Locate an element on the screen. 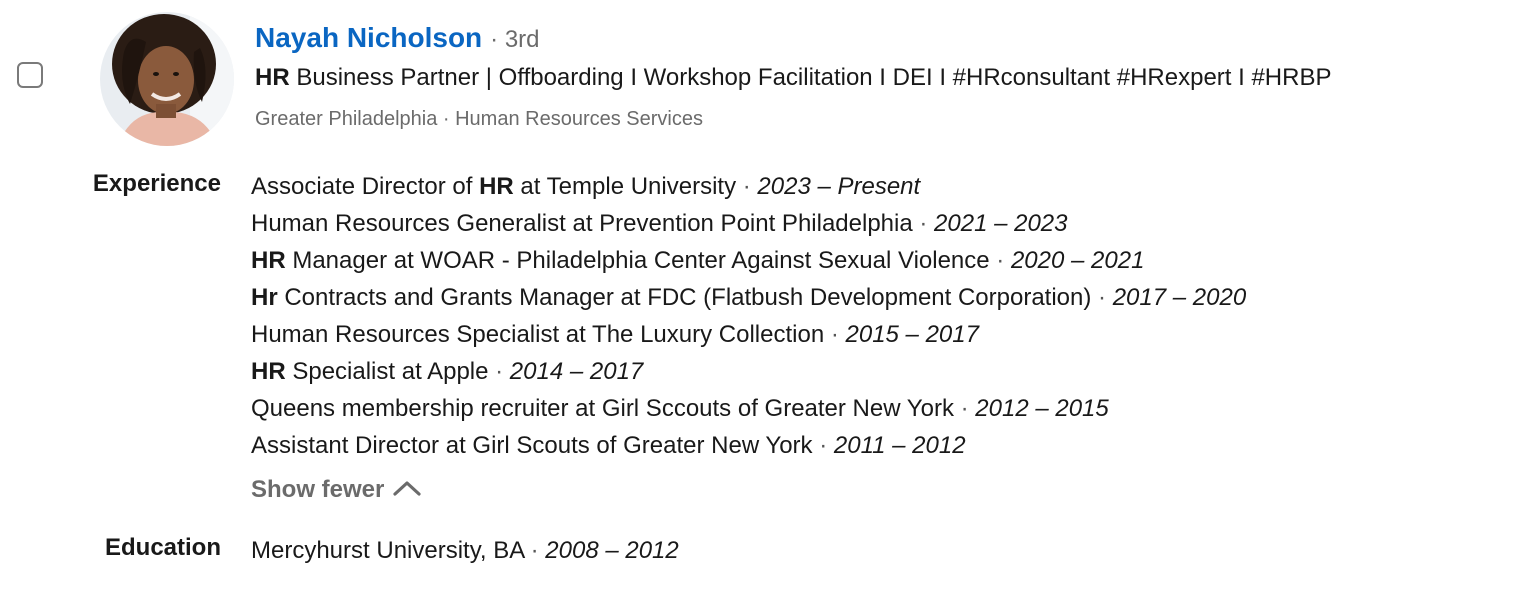 The image size is (1536, 589). experience-dates: 2011 – 2012 is located at coordinates (899, 445).